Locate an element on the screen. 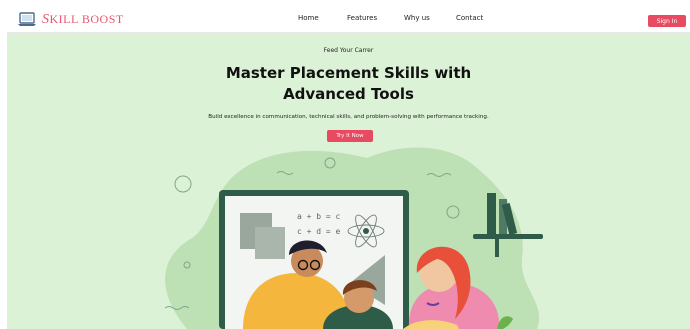 The width and height of the screenshot is (690, 329). board-formula-2: c + d = e is located at coordinates (319, 231).